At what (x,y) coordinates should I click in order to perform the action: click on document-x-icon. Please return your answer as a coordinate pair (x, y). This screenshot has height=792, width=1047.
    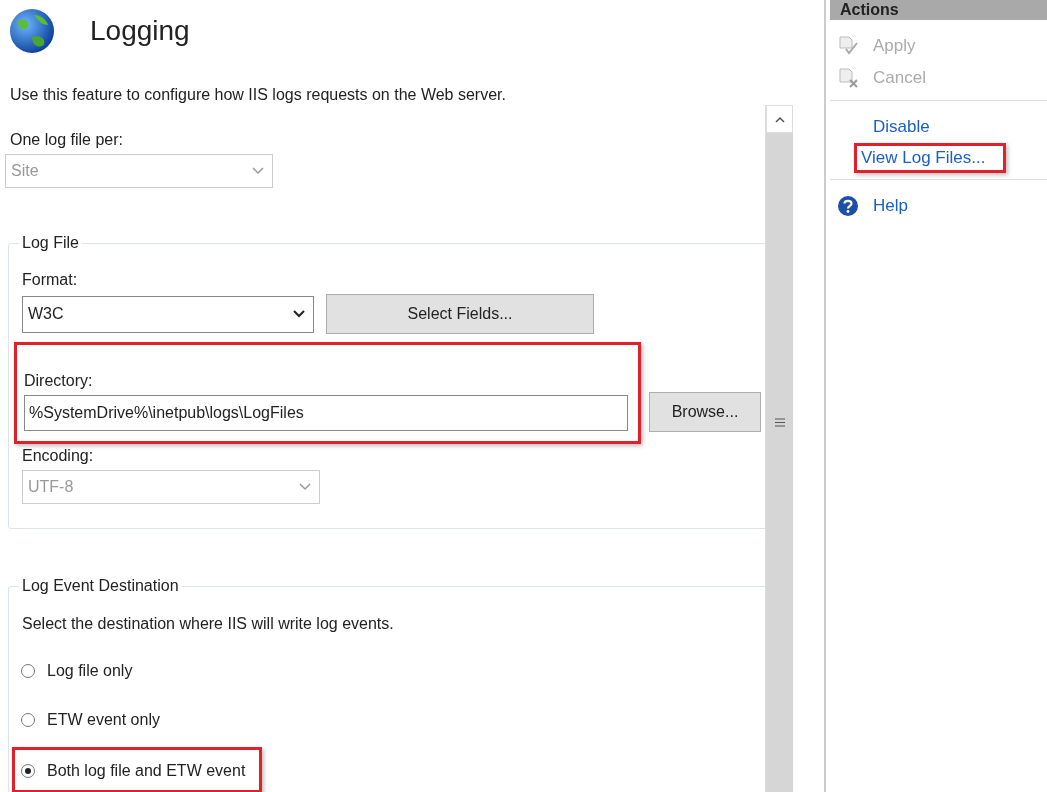
    Looking at the image, I should click on (848, 78).